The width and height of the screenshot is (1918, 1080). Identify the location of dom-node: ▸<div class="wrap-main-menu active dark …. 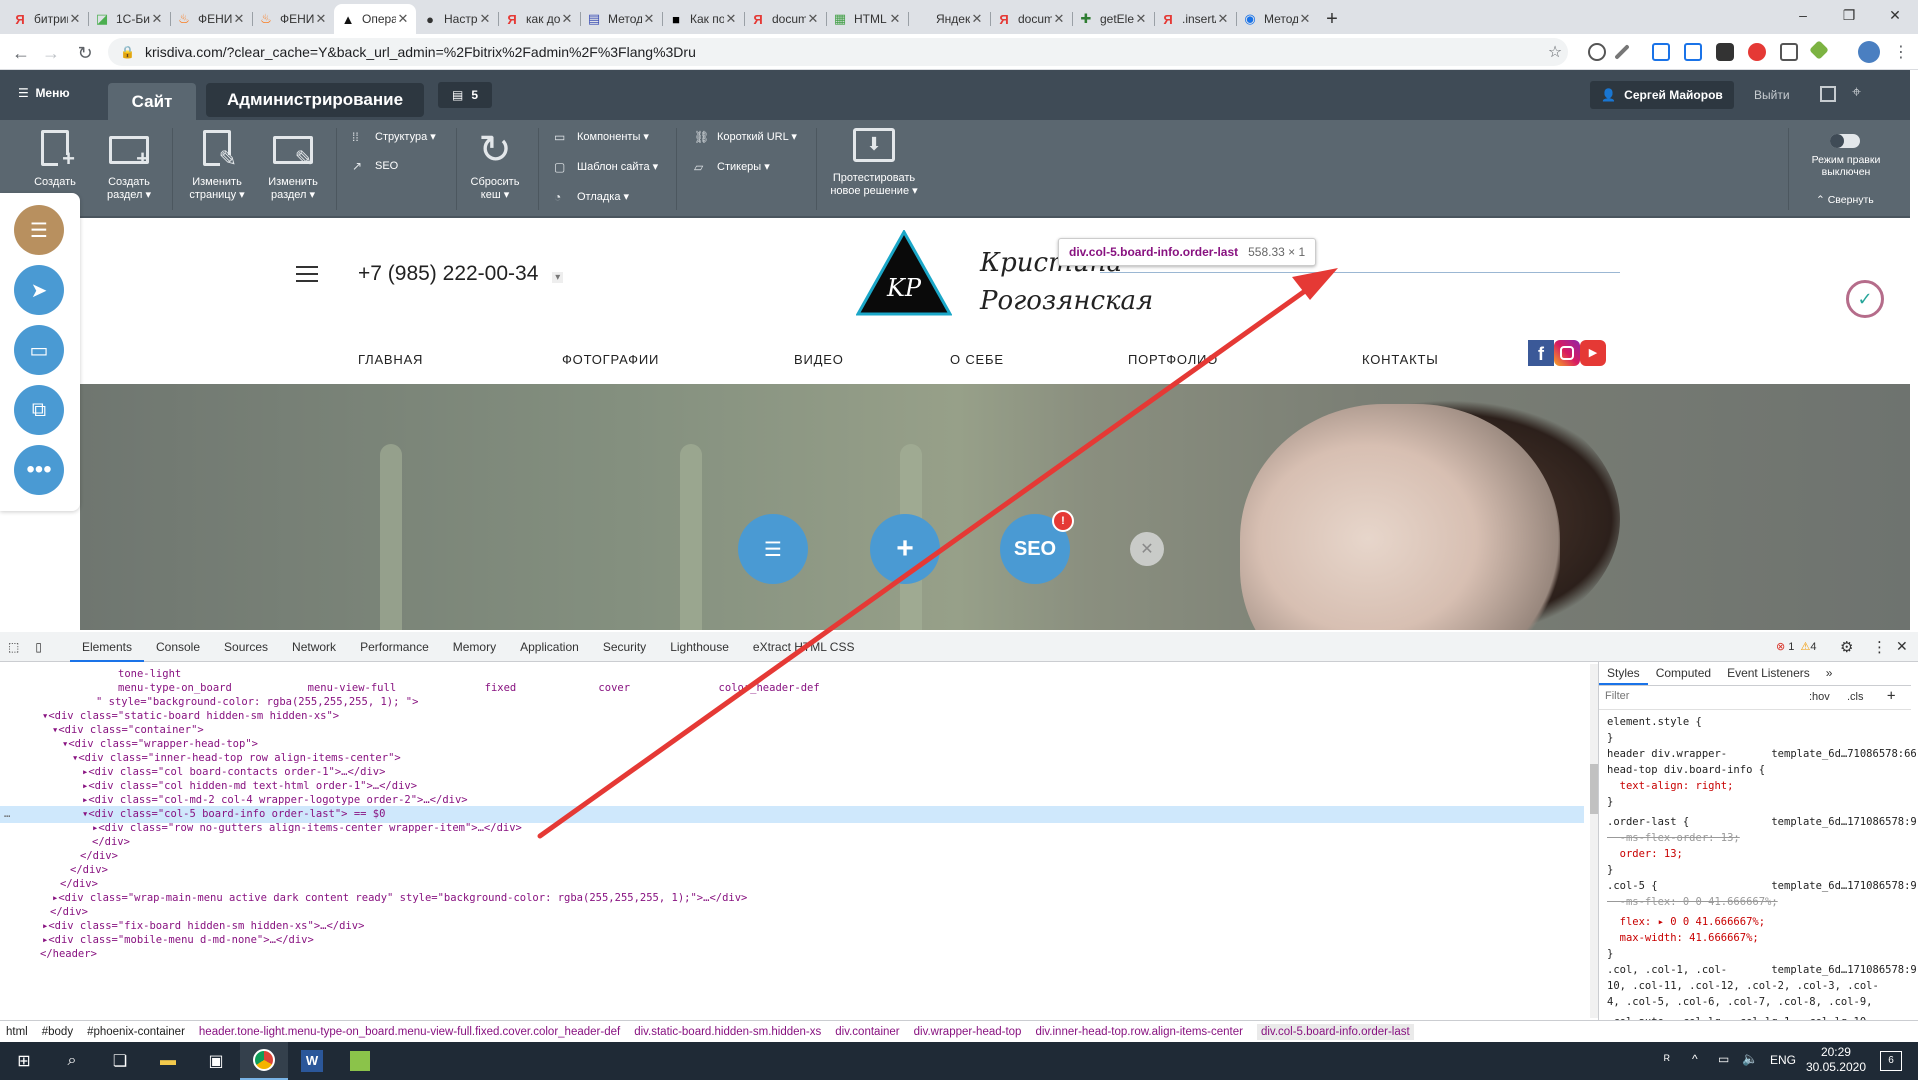
(373, 898).